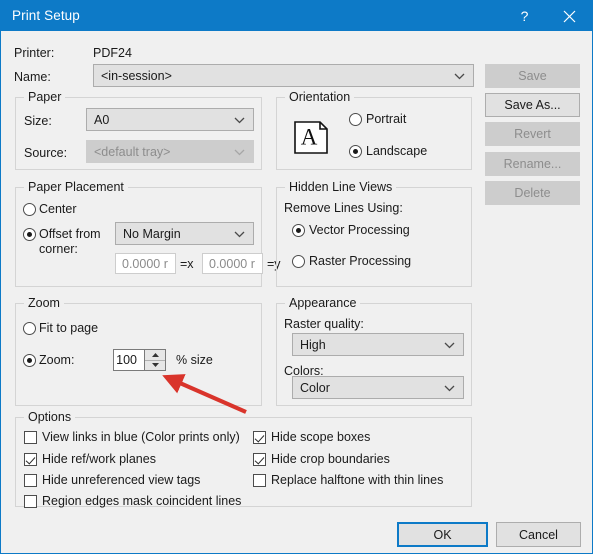 This screenshot has height=554, width=593. I want to click on landscape-radio, so click(355, 151).